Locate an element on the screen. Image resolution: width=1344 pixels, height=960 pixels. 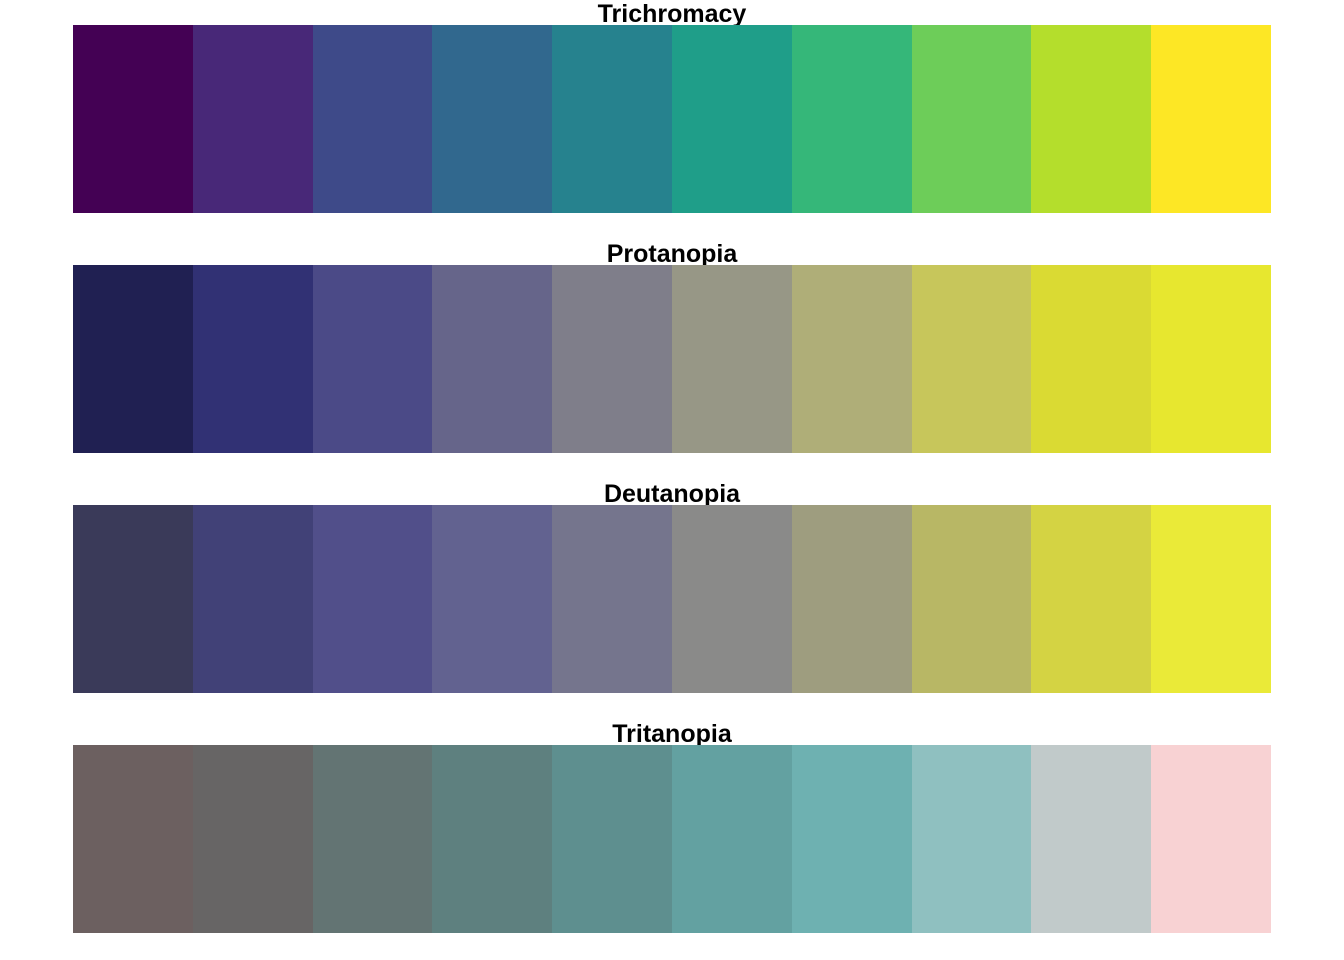
palette-title: Deutanopia is located at coordinates (672, 494).